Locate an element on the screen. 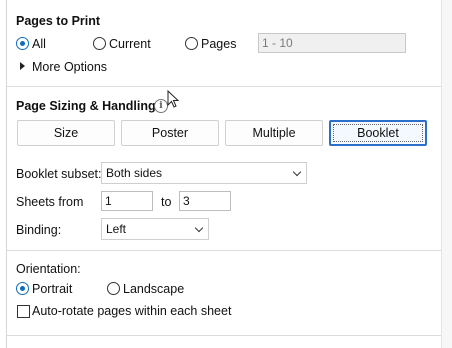 Image resolution: width=452 pixels, height=348 pixels. orientation-label: Orientation: is located at coordinates (48, 269).